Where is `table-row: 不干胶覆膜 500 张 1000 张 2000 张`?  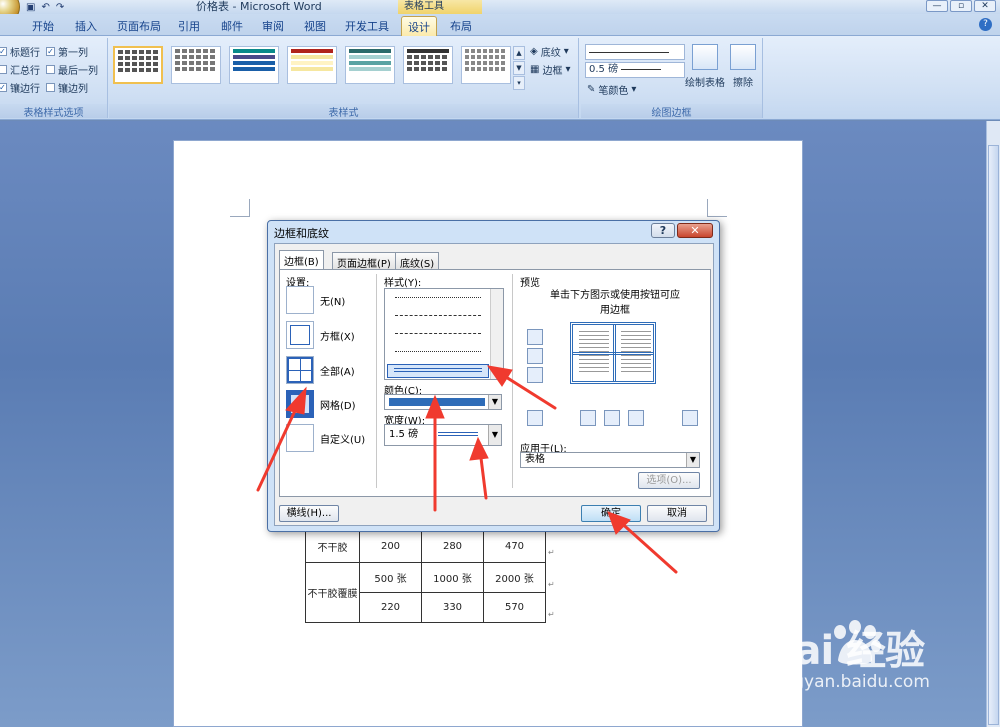 table-row: 不干胶覆膜 500 张 1000 张 2000 张 is located at coordinates (425, 592).